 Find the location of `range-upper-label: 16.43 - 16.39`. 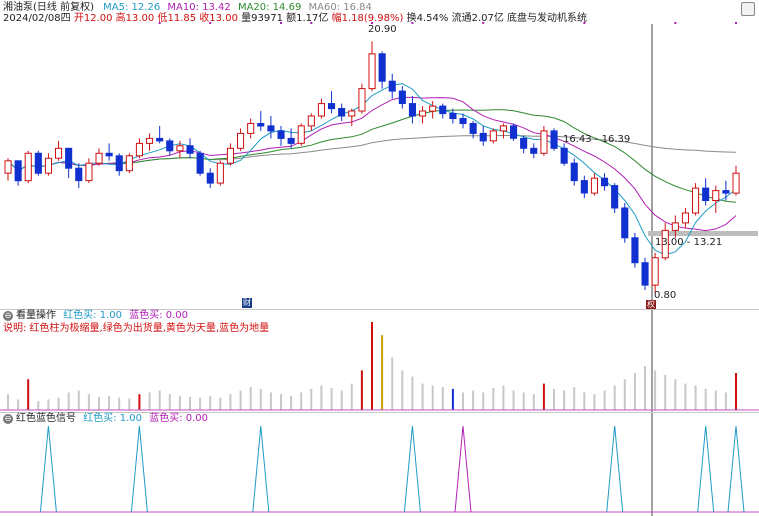

range-upper-label: 16.43 - 16.39 is located at coordinates (597, 139).